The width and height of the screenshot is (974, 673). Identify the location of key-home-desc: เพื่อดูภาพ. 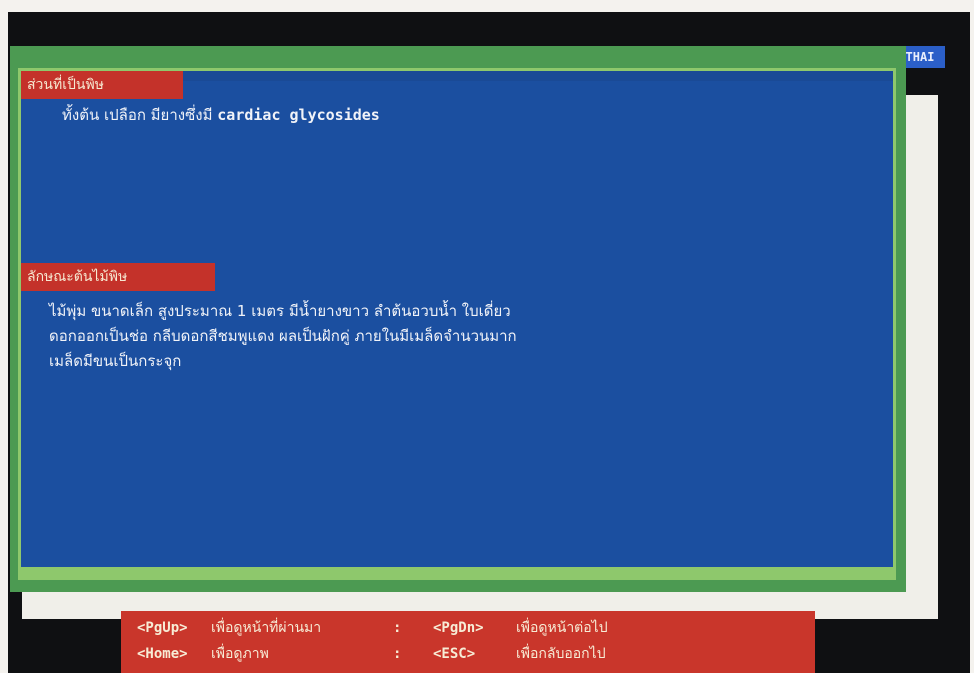
(240, 654).